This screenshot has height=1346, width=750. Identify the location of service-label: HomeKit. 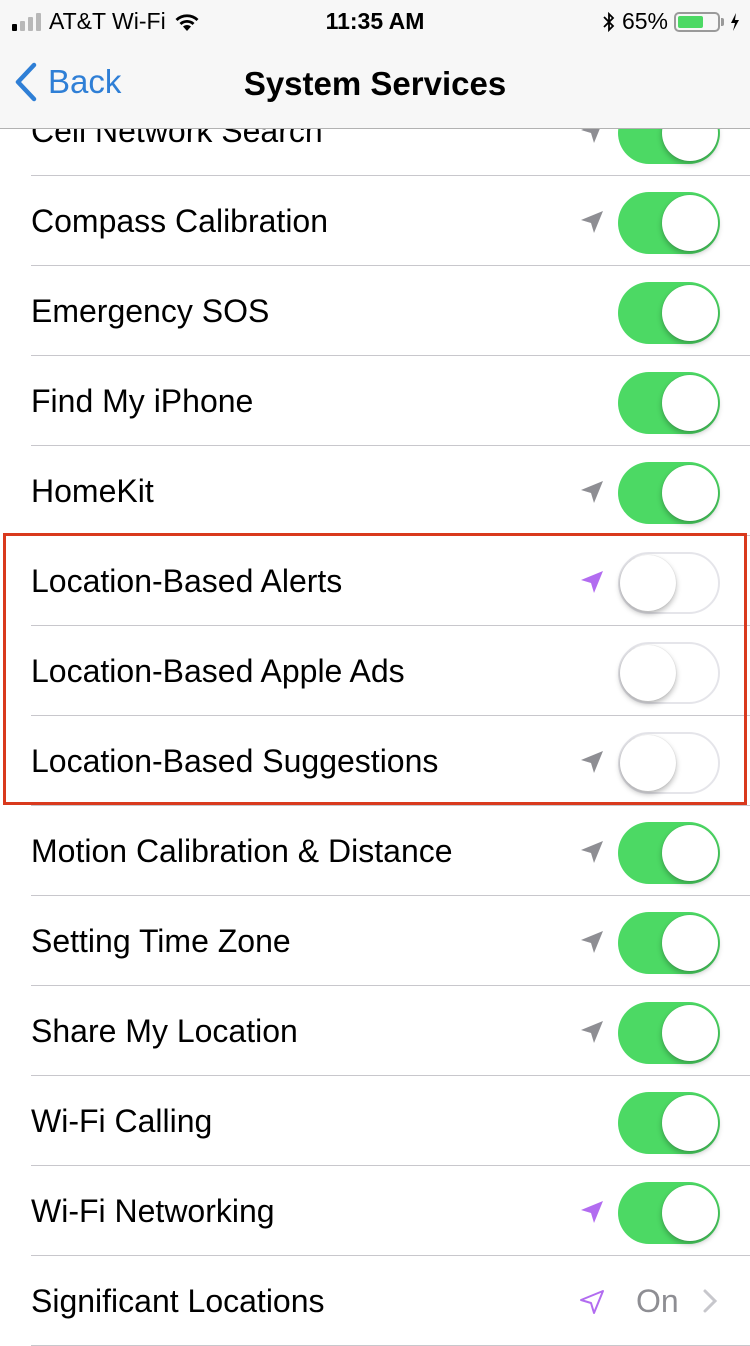
(92, 491).